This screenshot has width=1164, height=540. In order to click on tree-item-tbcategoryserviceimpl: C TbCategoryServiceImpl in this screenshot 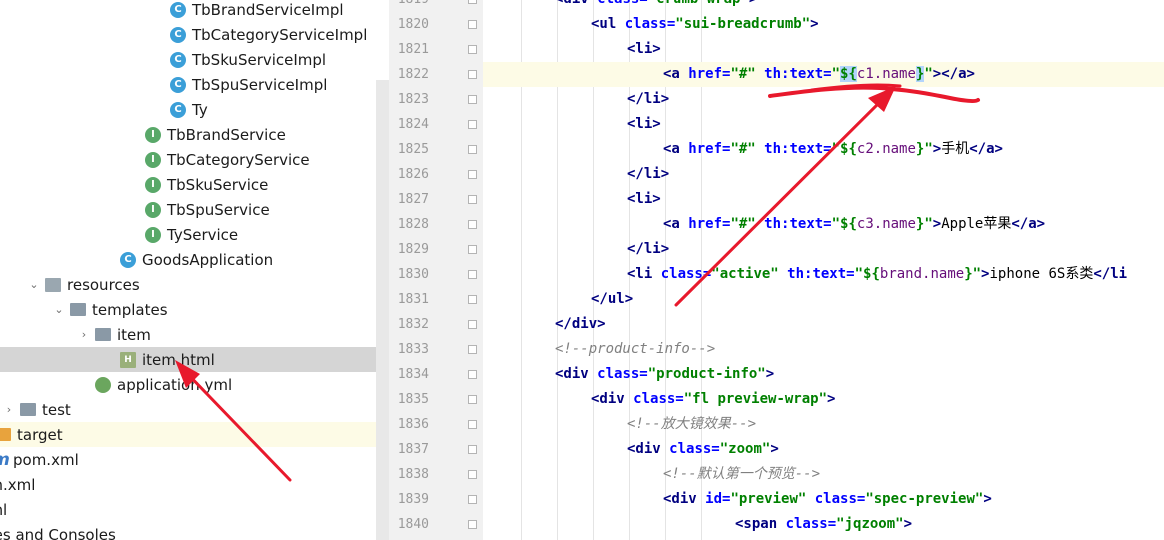, I will do `click(194, 34)`.